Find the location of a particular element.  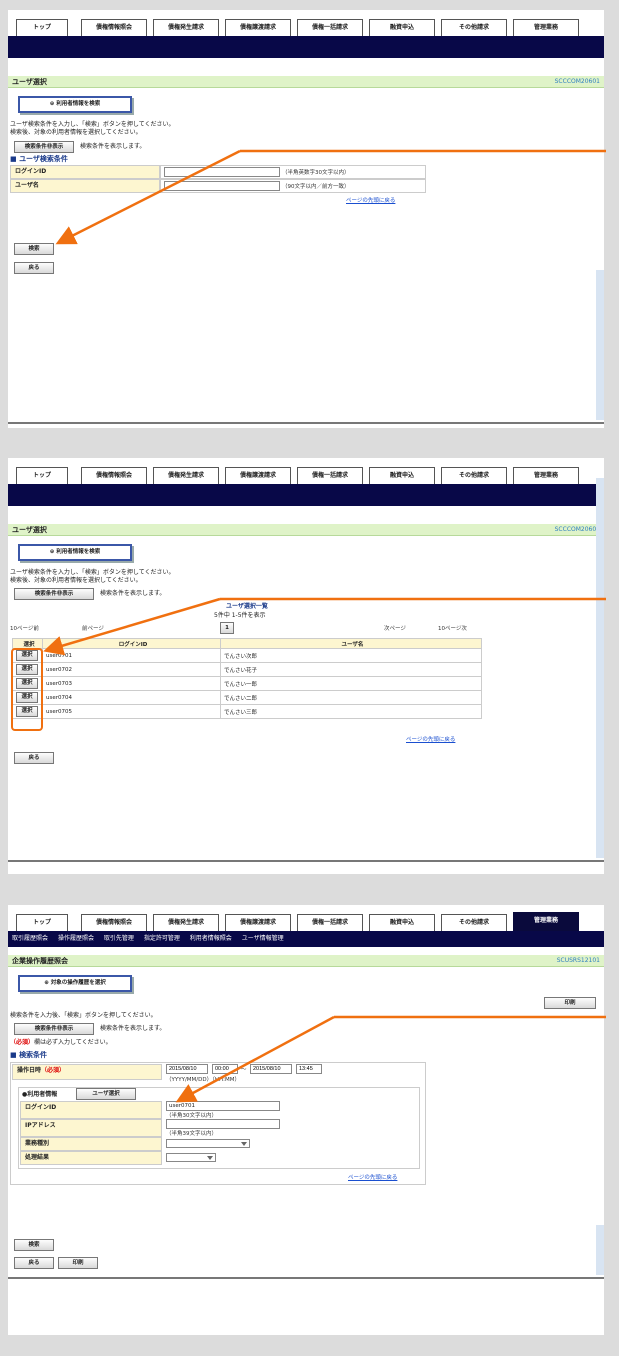

submenu-user-mgmt: ユーザ情報管理 is located at coordinates (263, 938).